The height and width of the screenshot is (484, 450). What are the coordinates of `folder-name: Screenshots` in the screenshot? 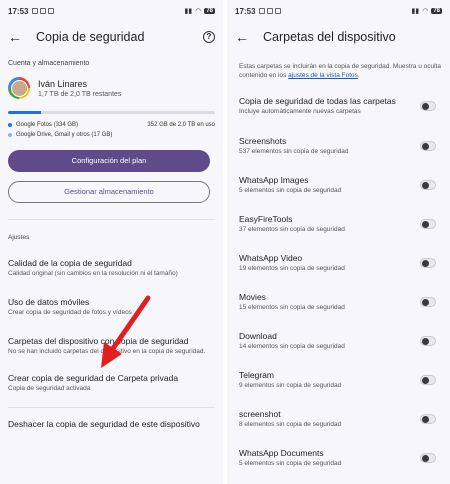 It's located at (263, 141).